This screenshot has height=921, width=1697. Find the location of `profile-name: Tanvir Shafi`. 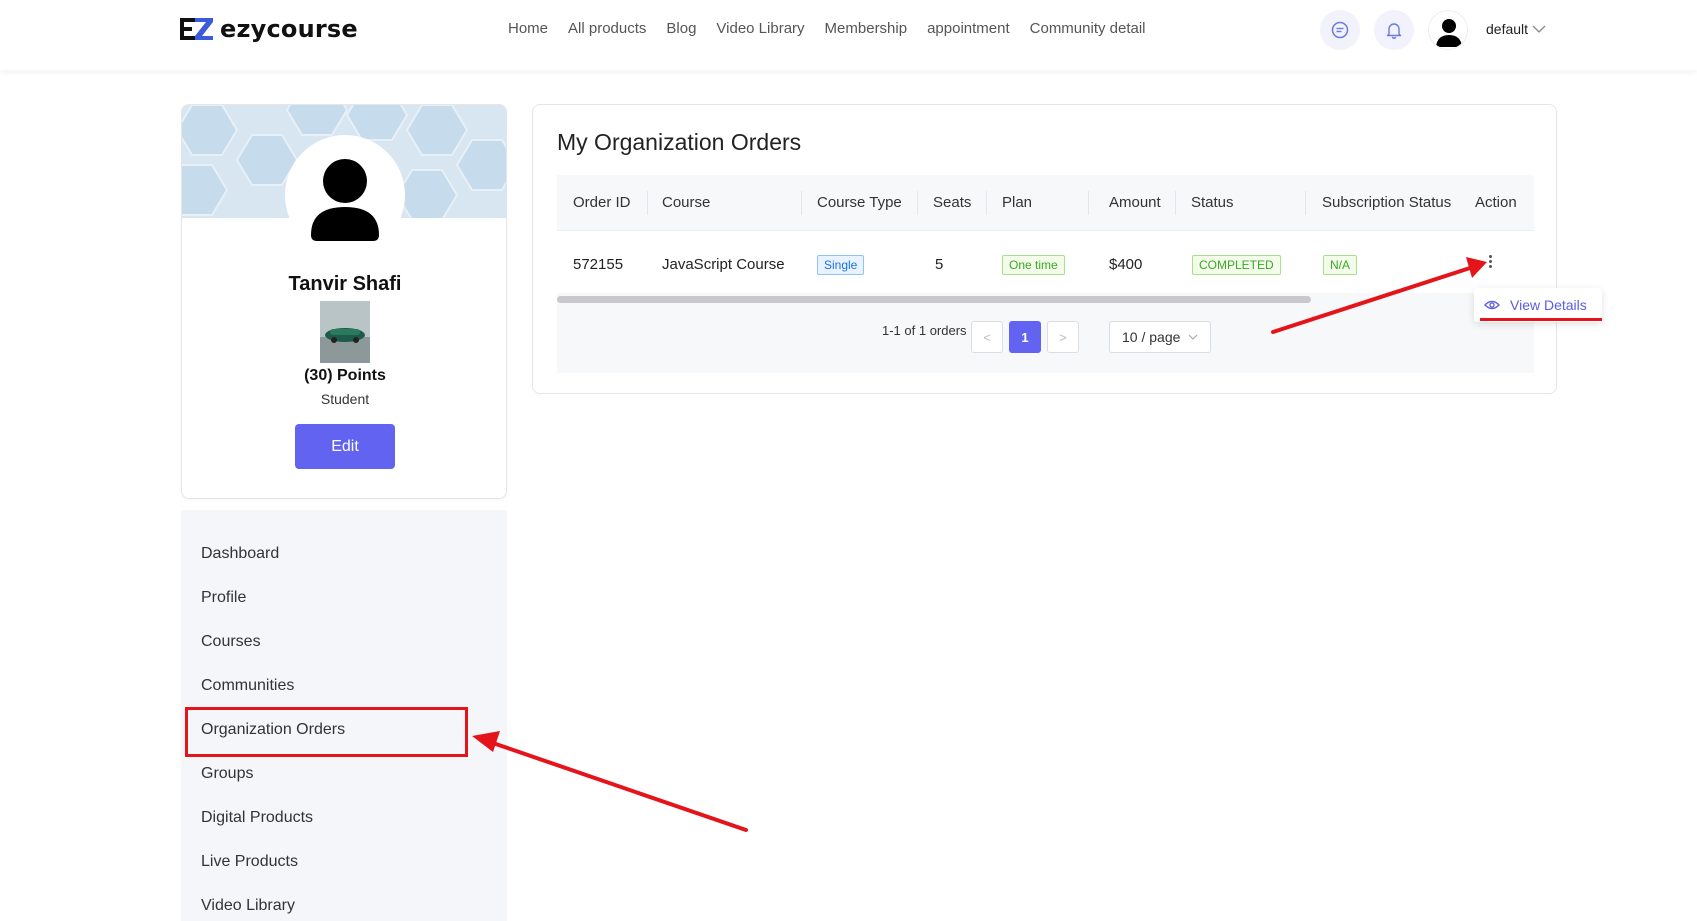

profile-name: Tanvir Shafi is located at coordinates (345, 284).